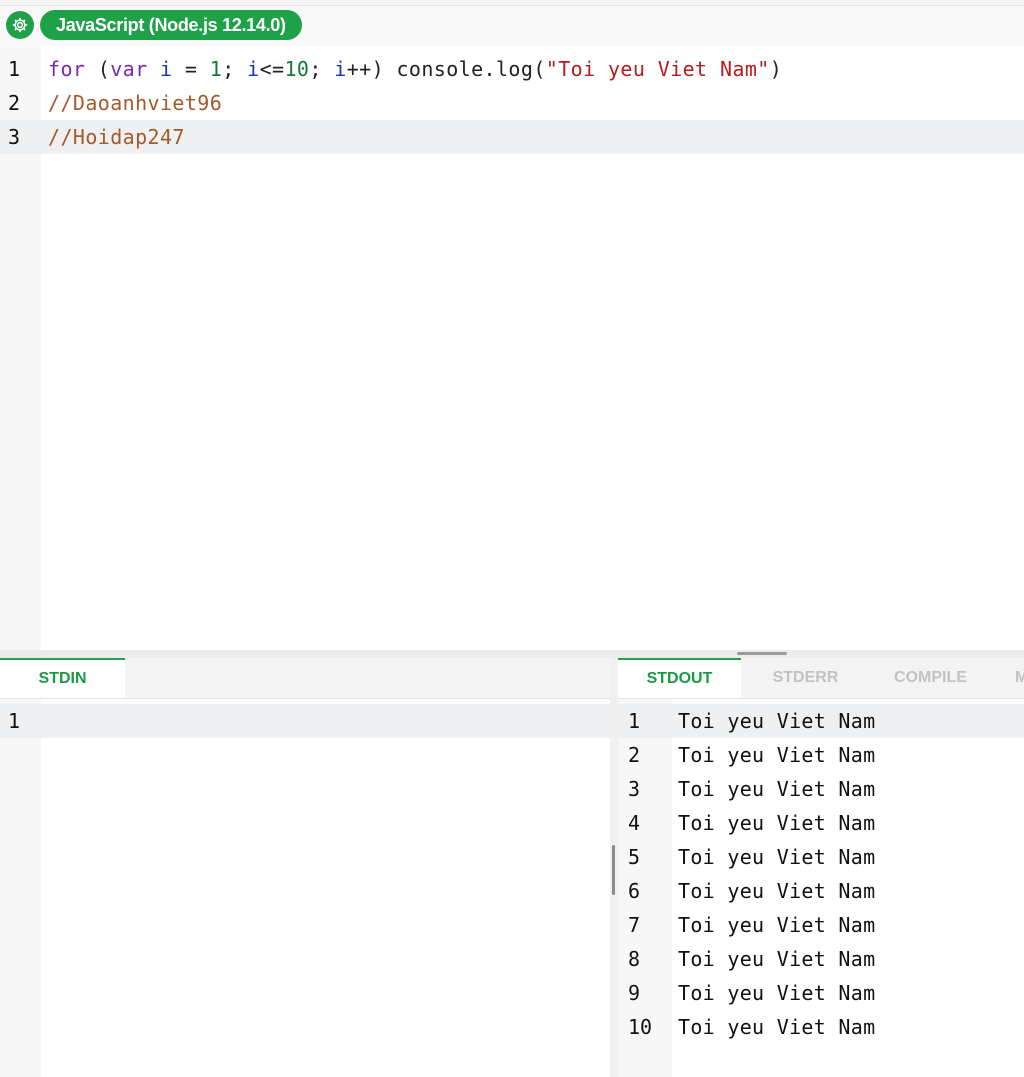 This screenshot has height=1077, width=1024. What do you see at coordinates (1008, 678) in the screenshot?
I see `tab-more: M` at bounding box center [1008, 678].